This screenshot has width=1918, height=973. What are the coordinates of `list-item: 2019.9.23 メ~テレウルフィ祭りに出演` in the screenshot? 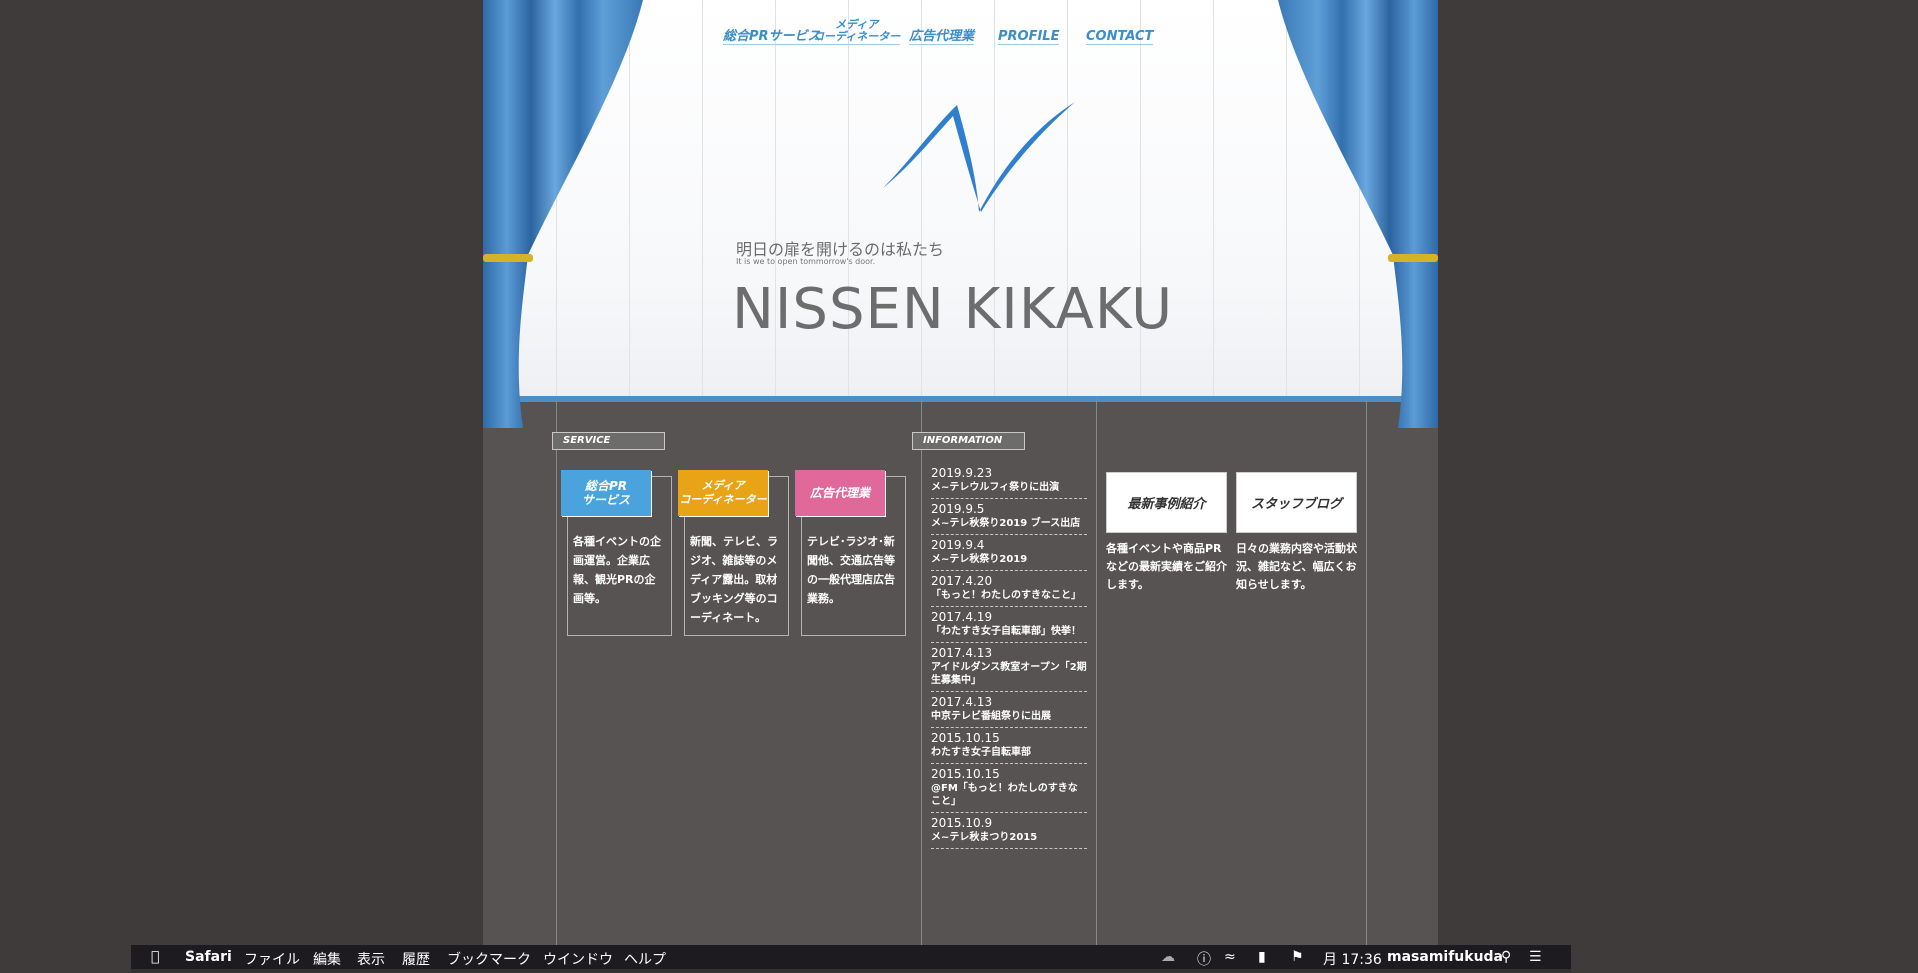 It's located at (1009, 481).